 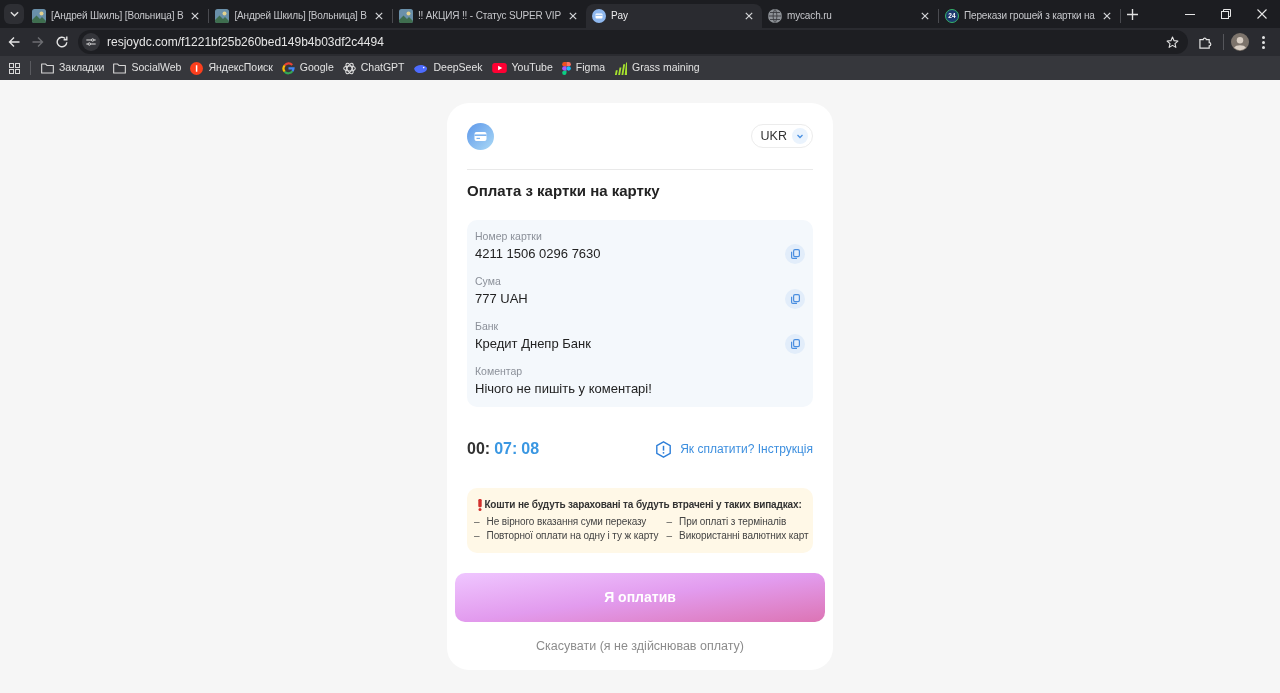 I want to click on arrow-left-icon, so click(x=14, y=42).